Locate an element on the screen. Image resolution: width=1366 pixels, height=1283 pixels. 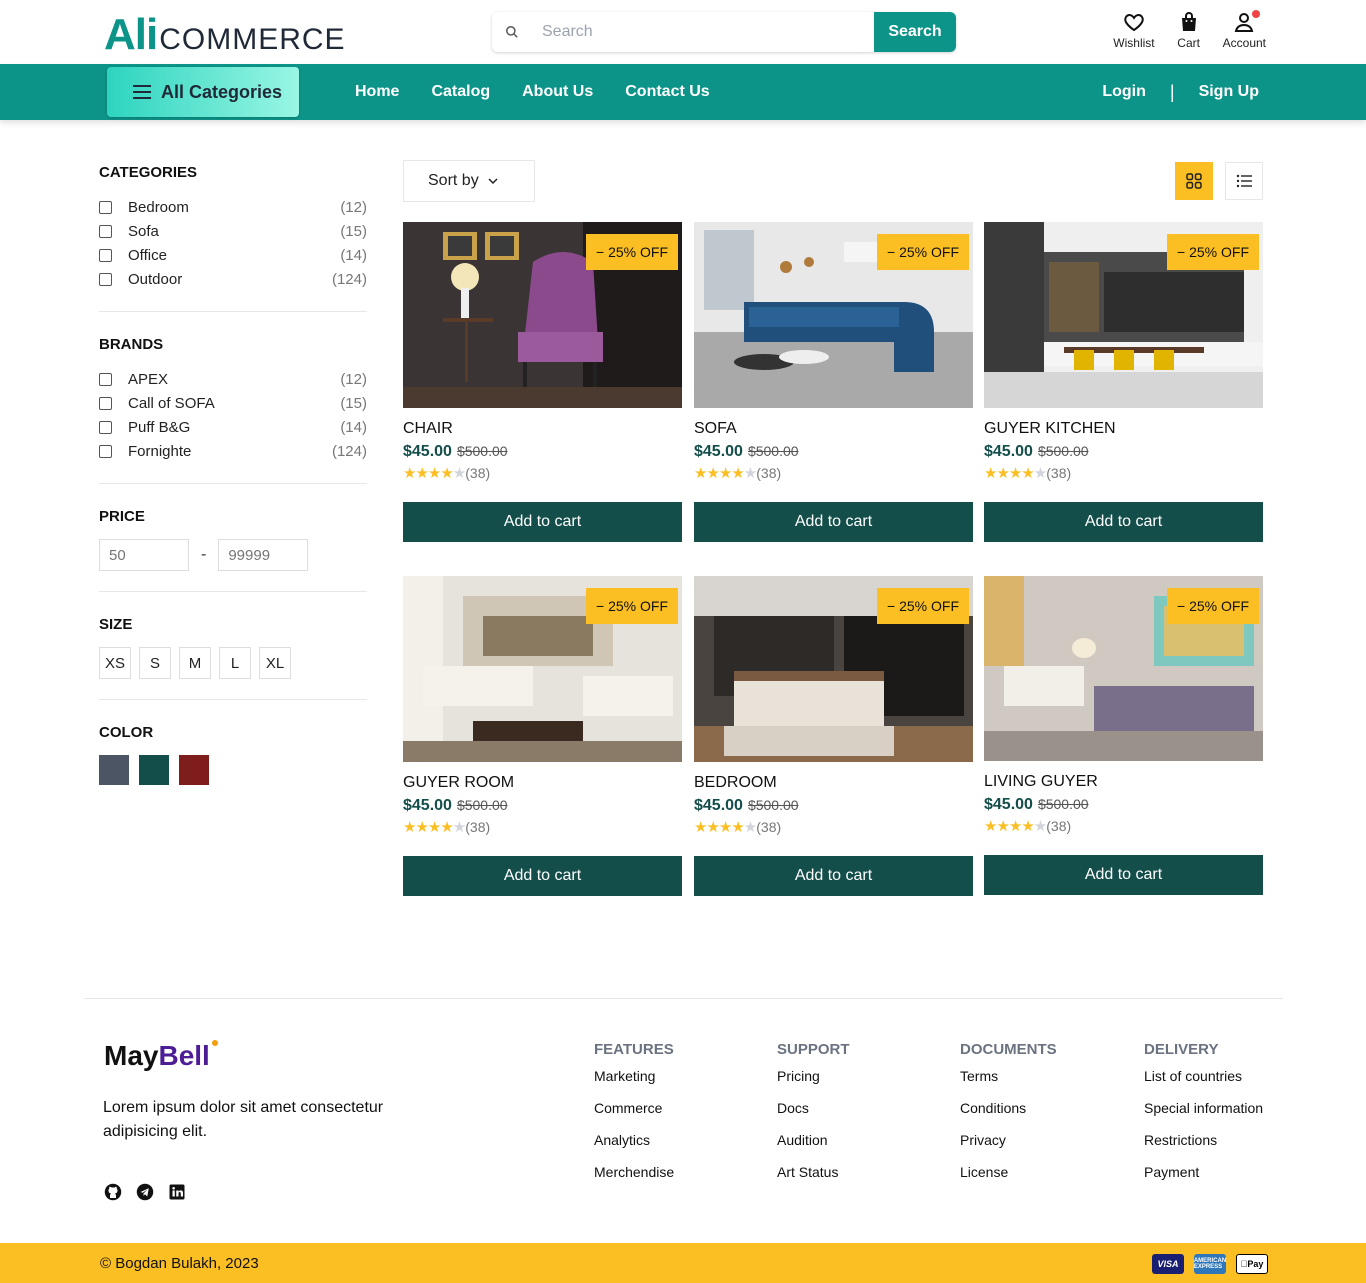
wishlist-link: Wishlist is located at coordinates (1134, 30).